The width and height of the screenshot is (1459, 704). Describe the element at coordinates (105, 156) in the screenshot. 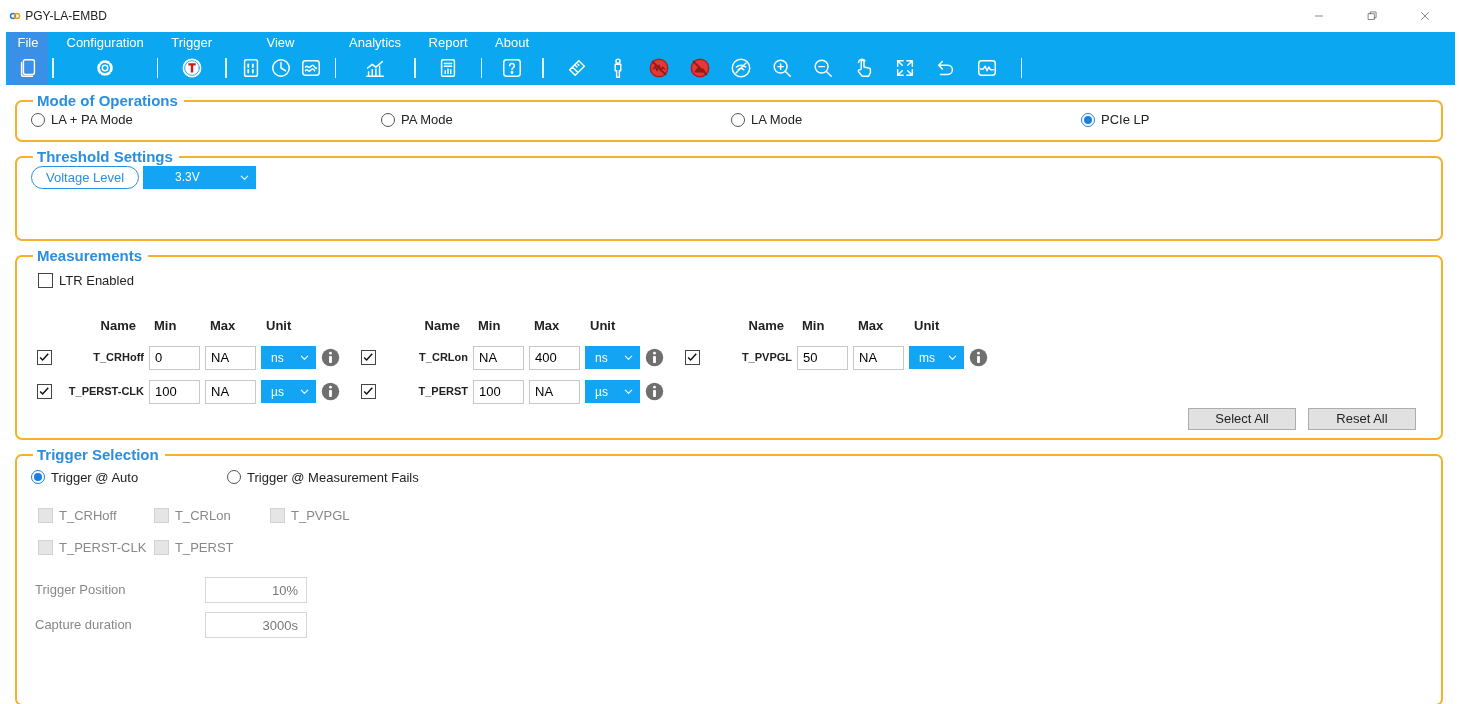

I see `section-title: Threshold Settings` at that location.